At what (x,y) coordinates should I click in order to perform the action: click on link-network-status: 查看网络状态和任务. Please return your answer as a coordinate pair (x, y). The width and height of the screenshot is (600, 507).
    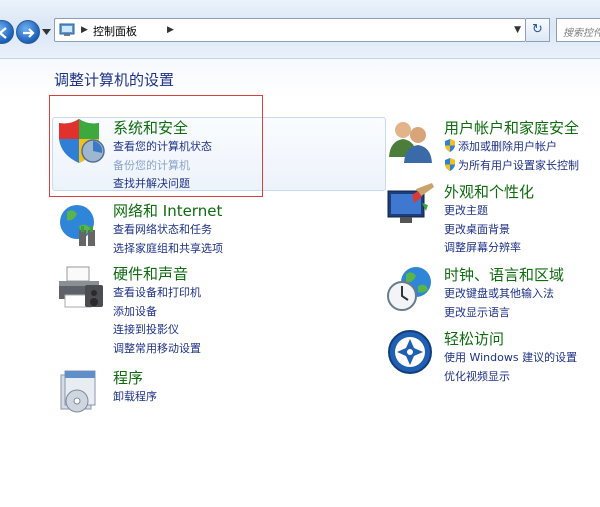
    Looking at the image, I should click on (168, 230).